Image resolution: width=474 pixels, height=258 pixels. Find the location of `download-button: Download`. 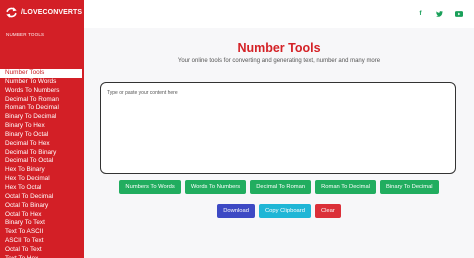

download-button: Download is located at coordinates (236, 211).